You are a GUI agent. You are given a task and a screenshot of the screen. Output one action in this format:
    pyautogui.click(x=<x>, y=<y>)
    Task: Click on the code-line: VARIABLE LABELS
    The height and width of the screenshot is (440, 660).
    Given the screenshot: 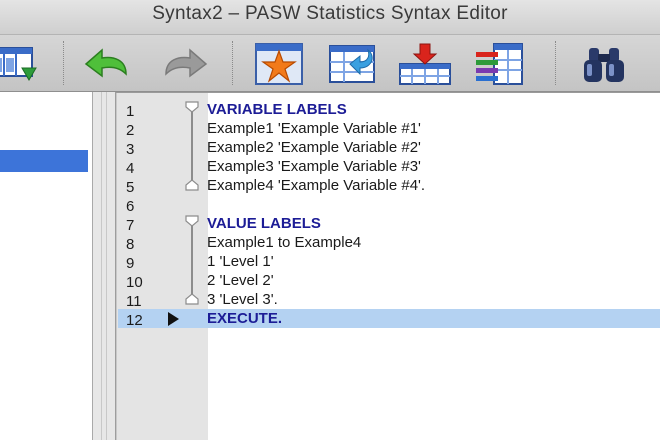 What is the action you would take?
    pyautogui.click(x=277, y=110)
    